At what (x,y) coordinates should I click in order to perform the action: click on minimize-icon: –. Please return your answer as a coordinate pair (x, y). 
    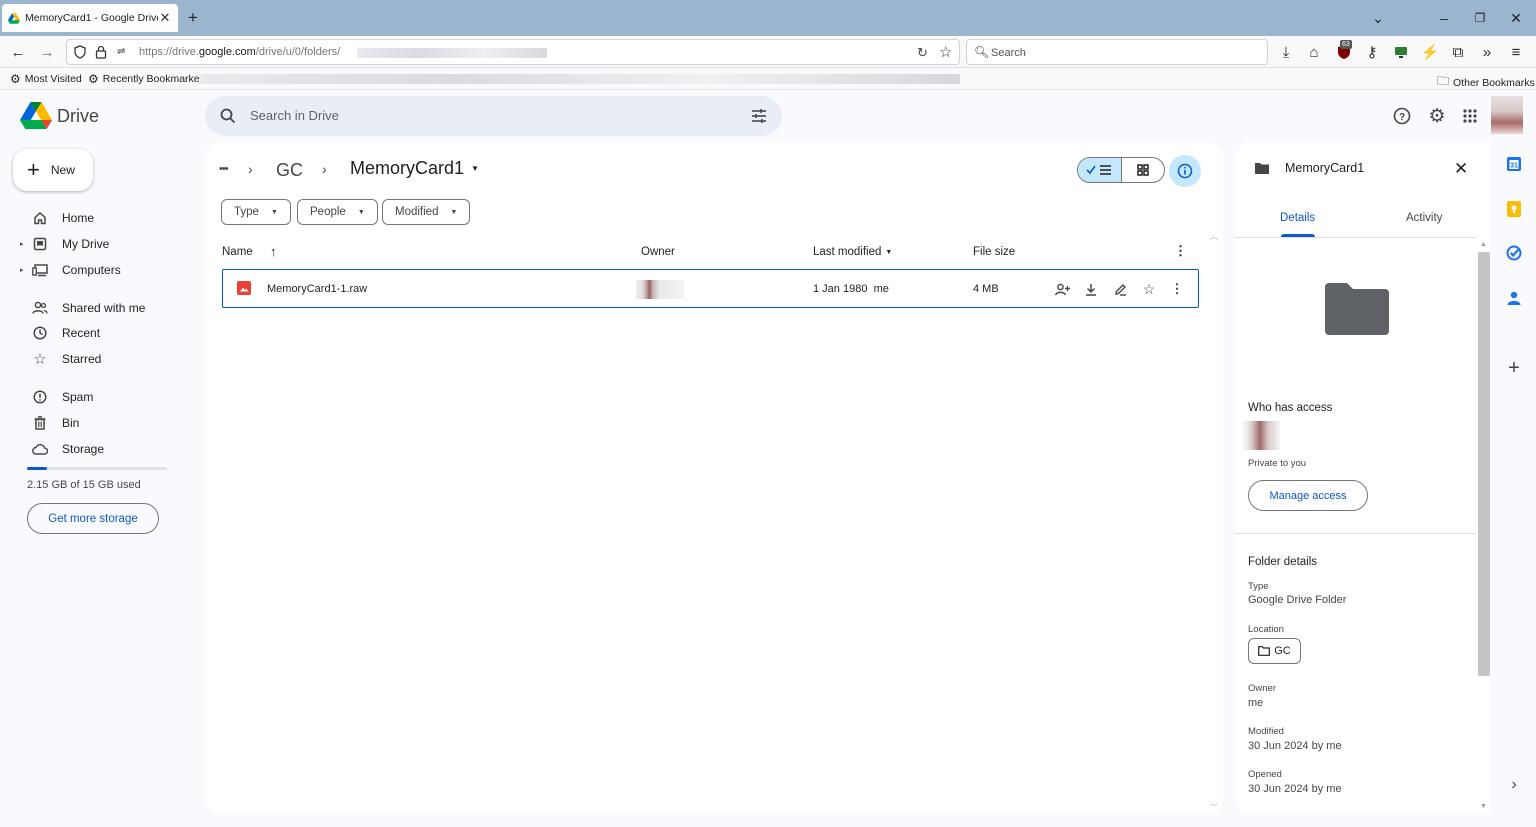
    Looking at the image, I should click on (1444, 18).